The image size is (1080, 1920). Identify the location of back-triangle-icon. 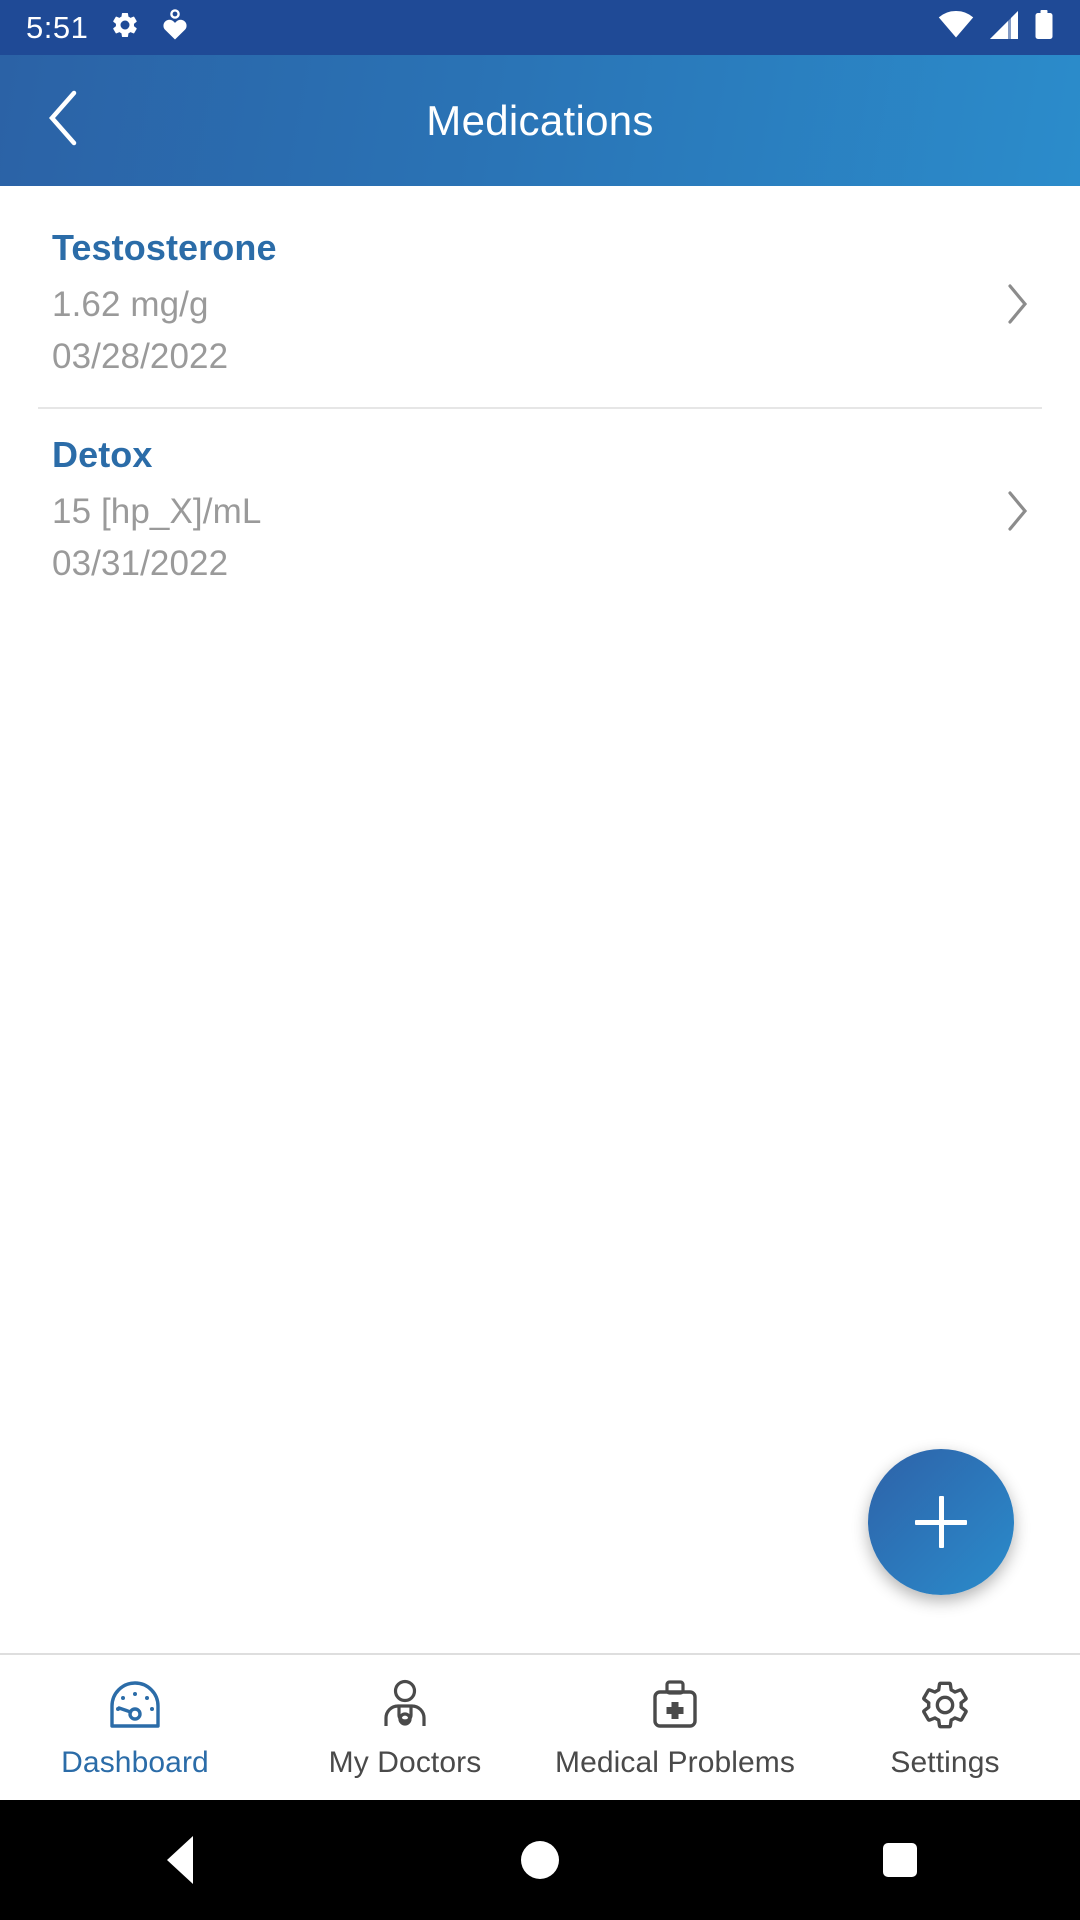
(180, 1860).